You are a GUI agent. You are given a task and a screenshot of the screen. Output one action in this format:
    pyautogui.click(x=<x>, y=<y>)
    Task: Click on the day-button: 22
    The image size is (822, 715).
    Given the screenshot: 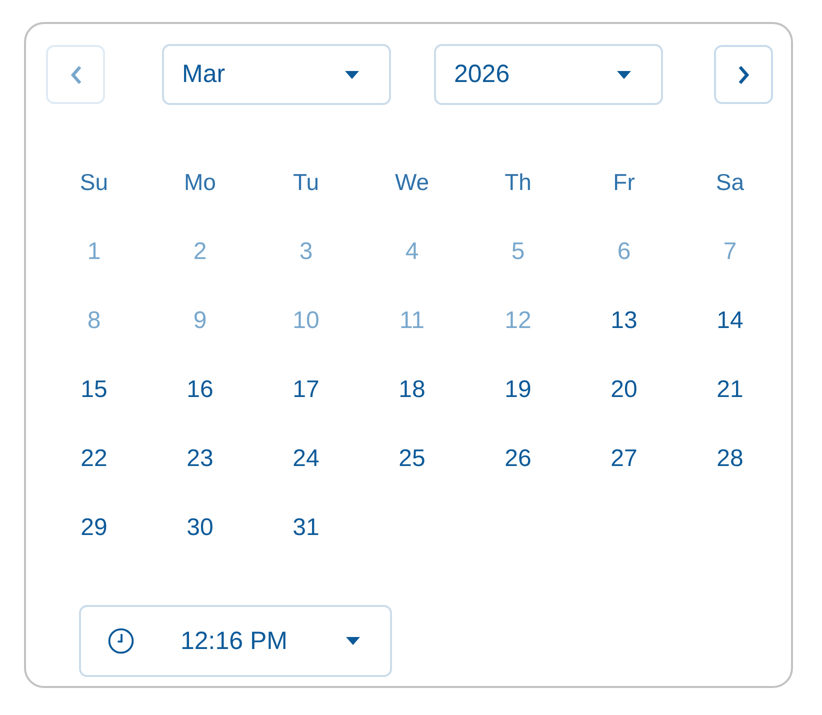 What is the action you would take?
    pyautogui.click(x=94, y=458)
    